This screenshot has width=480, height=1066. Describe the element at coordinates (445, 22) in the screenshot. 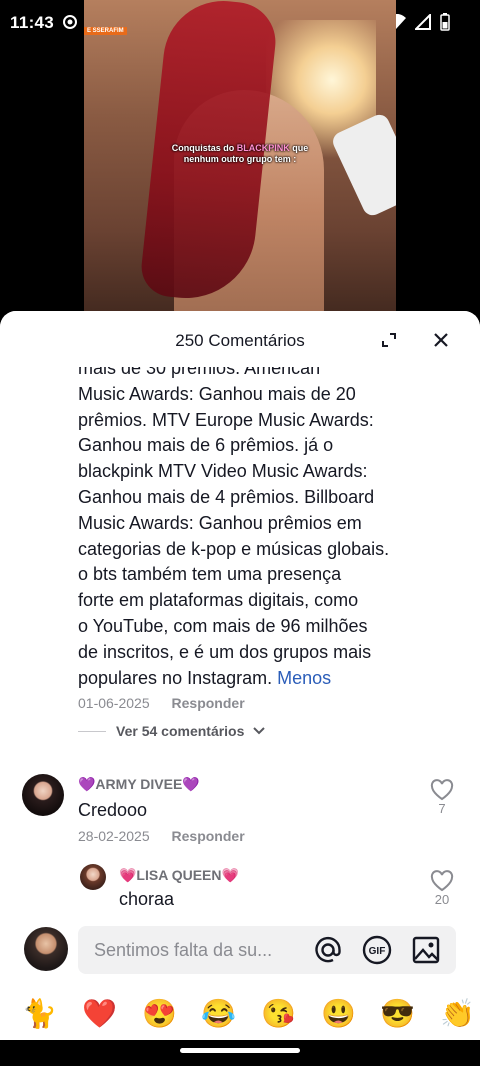

I see `battery-icon` at that location.